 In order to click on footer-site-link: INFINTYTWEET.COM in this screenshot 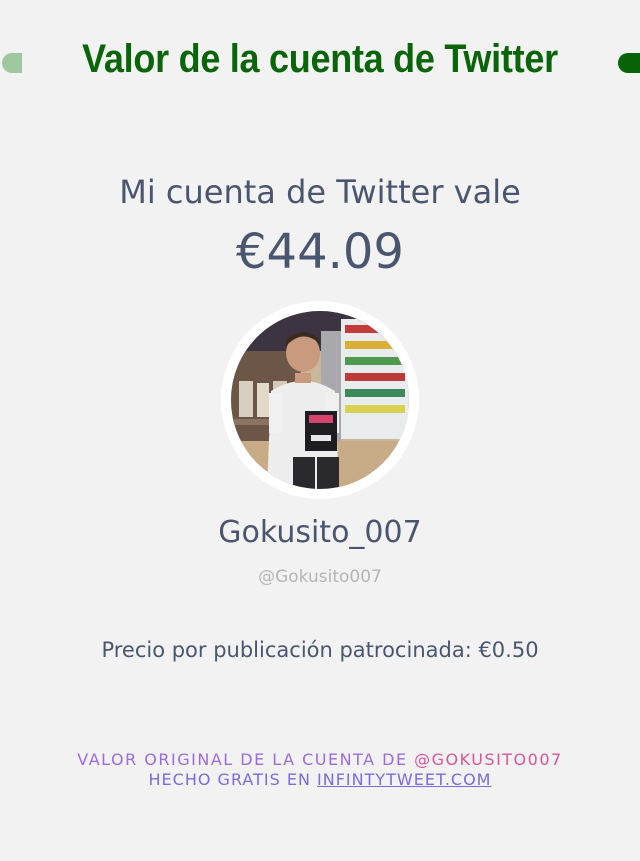, I will do `click(404, 779)`.